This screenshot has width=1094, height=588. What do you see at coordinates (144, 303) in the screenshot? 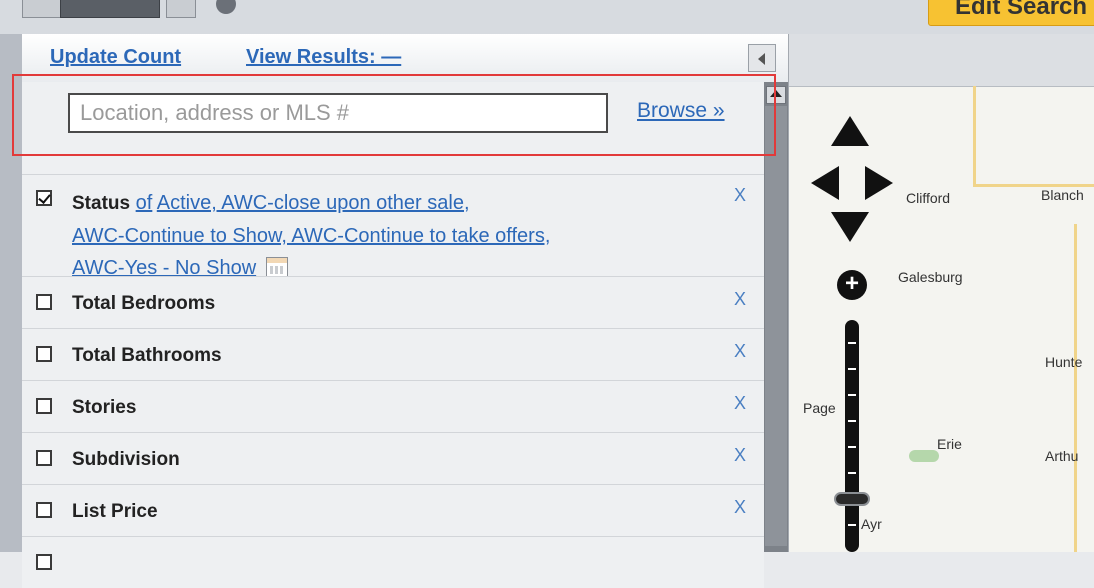
I see `filter-label: Total Bedrooms` at bounding box center [144, 303].